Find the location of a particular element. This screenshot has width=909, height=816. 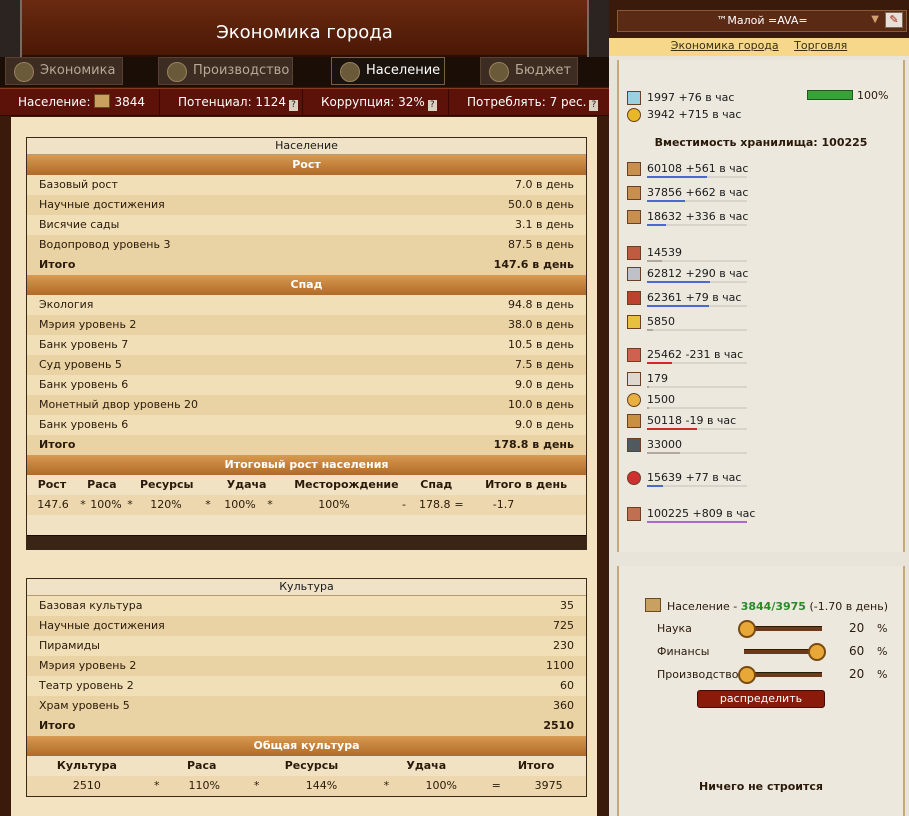

row-value: 60 is located at coordinates (567, 685).